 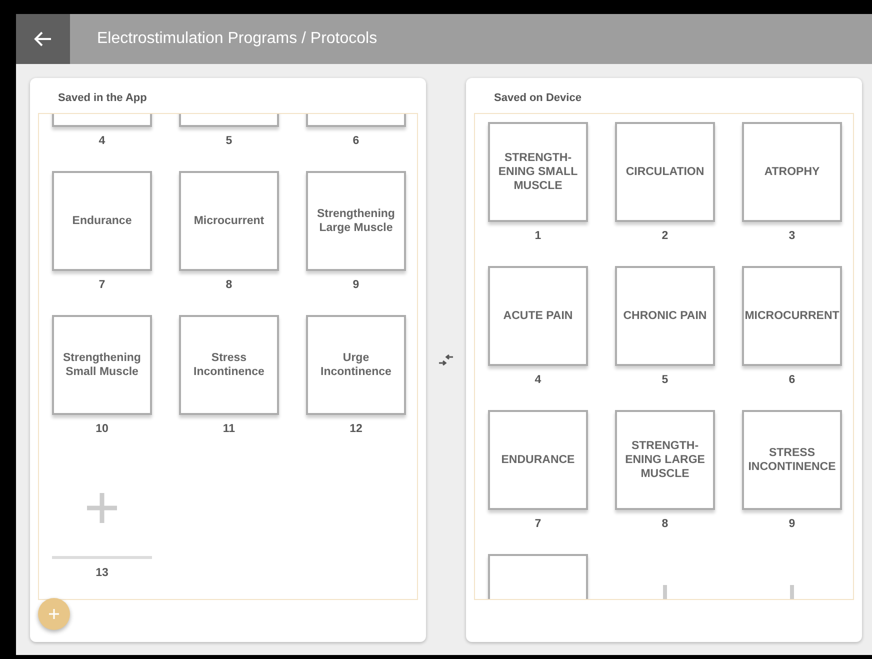 I want to click on program-number: 1, so click(x=538, y=237).